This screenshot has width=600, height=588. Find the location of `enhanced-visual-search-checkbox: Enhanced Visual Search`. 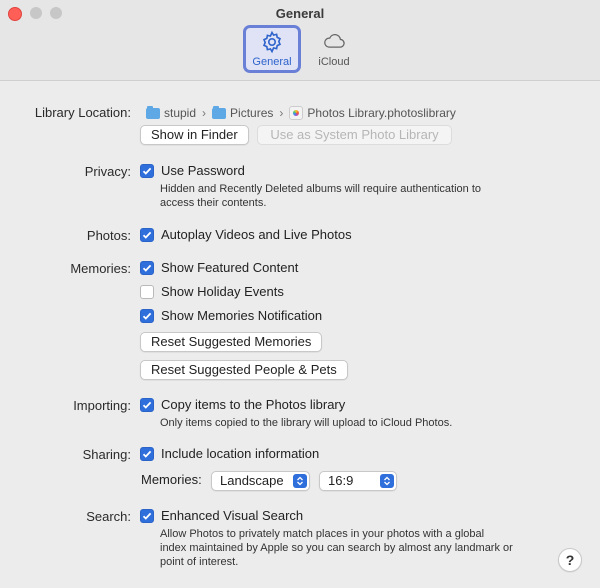

enhanced-visual-search-checkbox: Enhanced Visual Search is located at coordinates (221, 515).